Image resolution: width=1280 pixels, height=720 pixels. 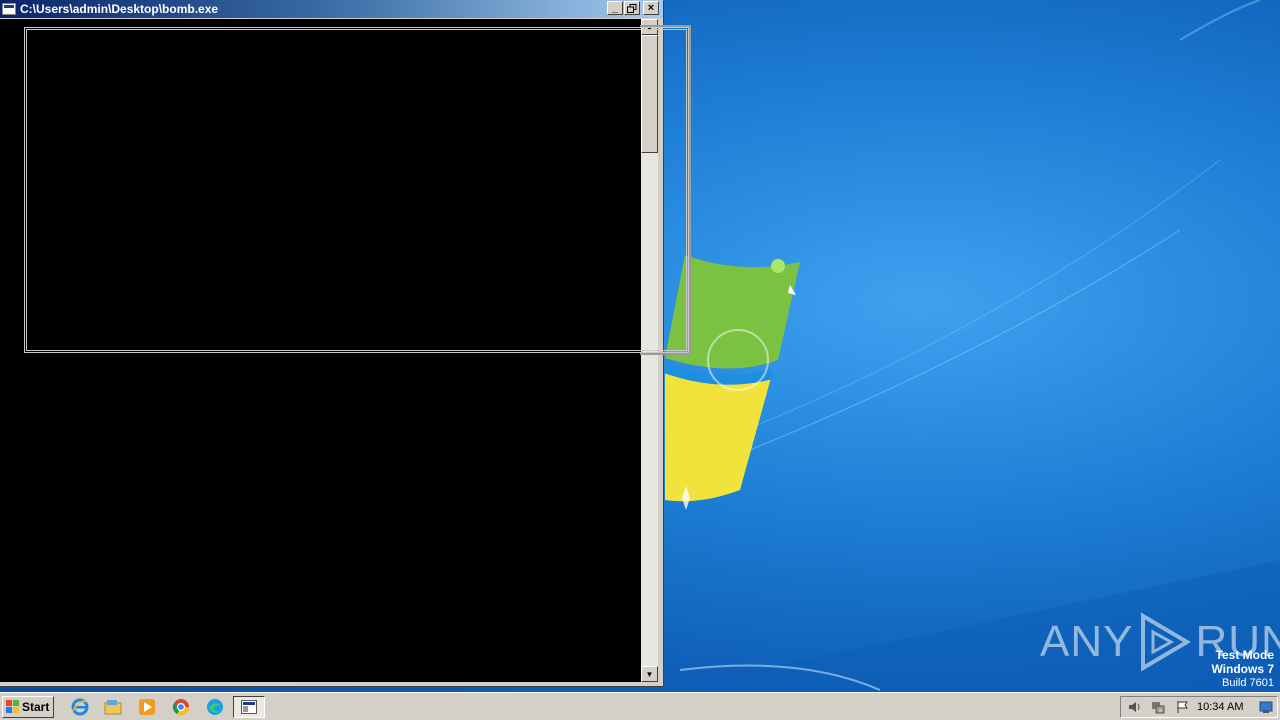 What do you see at coordinates (36, 707) in the screenshot?
I see `start-label: Start` at bounding box center [36, 707].